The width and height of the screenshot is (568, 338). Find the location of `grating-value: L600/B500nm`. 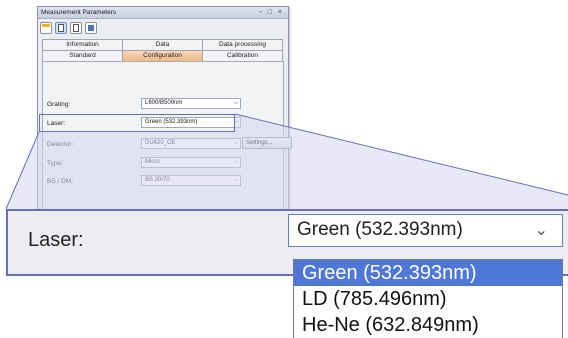

grating-value: L600/B500nm is located at coordinates (164, 103).